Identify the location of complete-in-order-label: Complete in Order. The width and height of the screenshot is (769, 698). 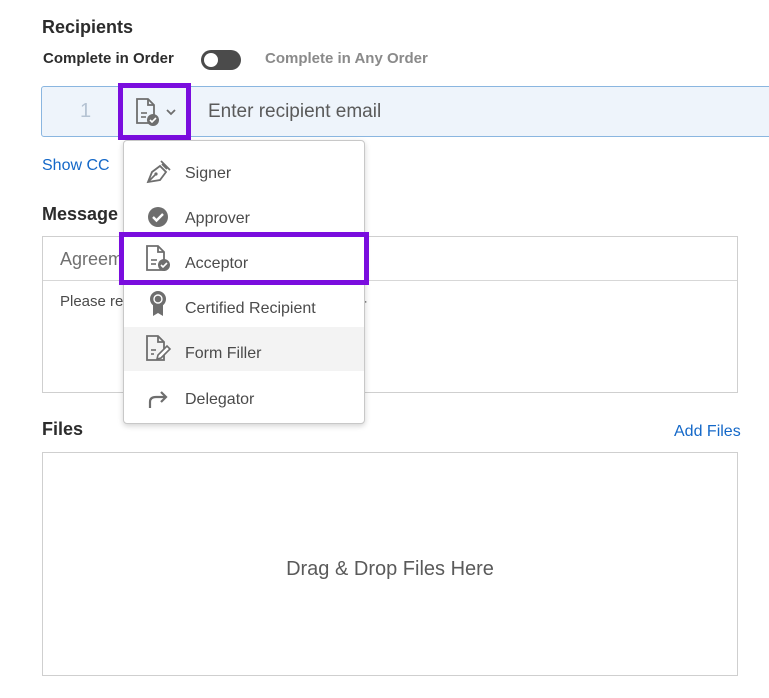
(108, 58).